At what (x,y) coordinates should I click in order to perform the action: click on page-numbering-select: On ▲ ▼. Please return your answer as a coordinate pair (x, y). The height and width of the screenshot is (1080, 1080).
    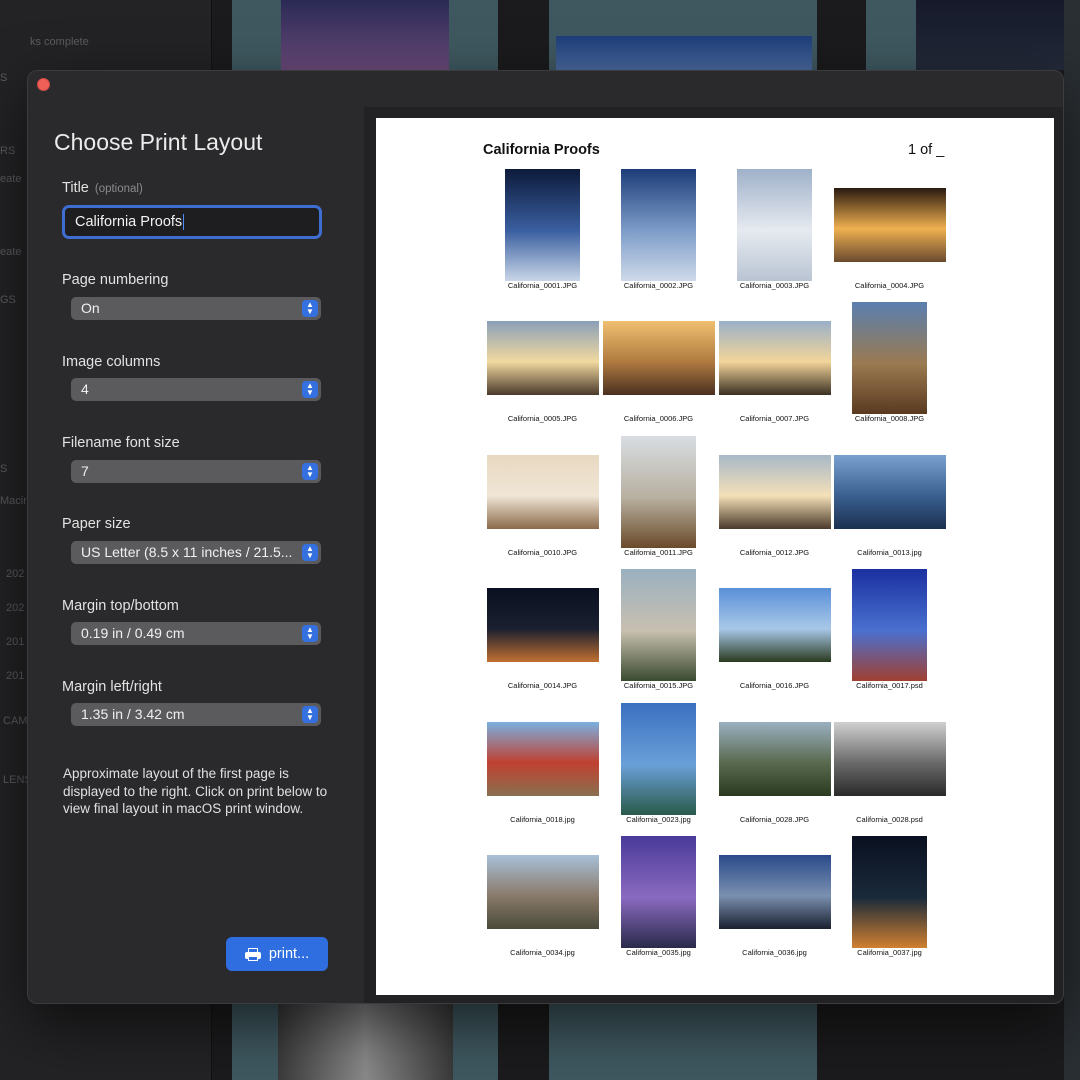
    Looking at the image, I should click on (196, 308).